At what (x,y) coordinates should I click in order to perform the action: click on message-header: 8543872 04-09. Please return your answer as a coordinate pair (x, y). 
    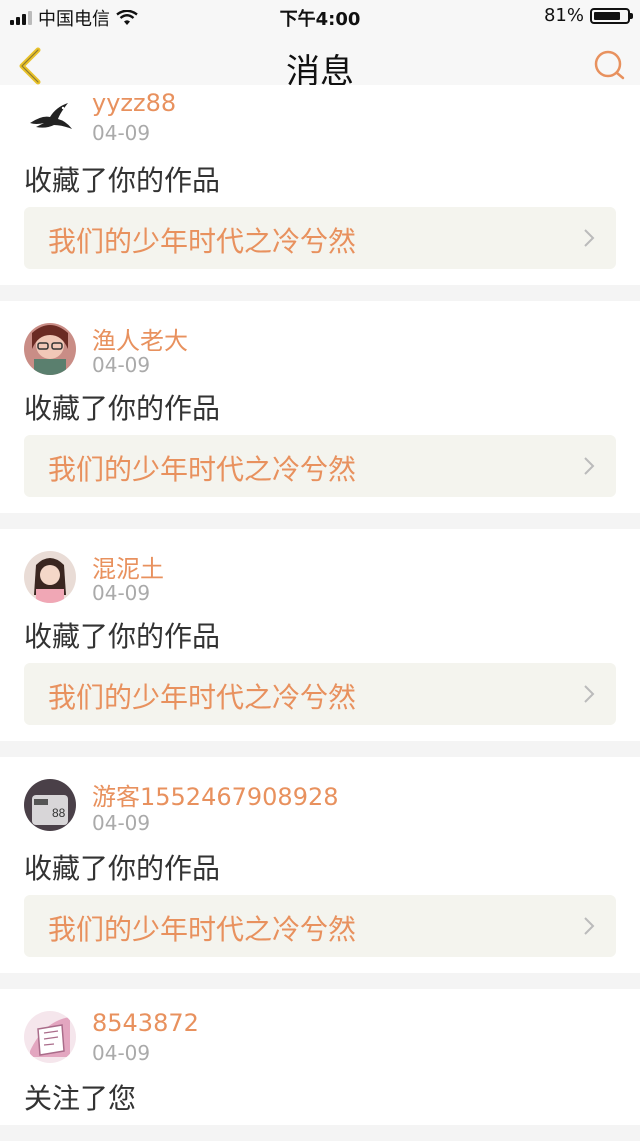
    Looking at the image, I should click on (320, 1029).